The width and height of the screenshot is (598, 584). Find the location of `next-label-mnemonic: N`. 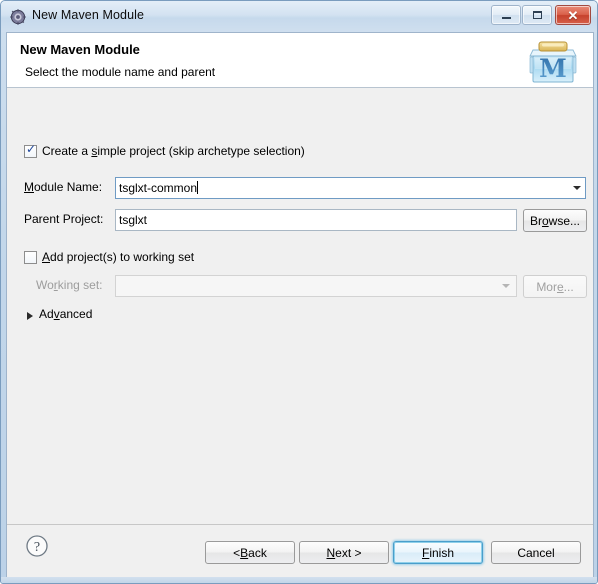

next-label-mnemonic: N is located at coordinates (331, 552).